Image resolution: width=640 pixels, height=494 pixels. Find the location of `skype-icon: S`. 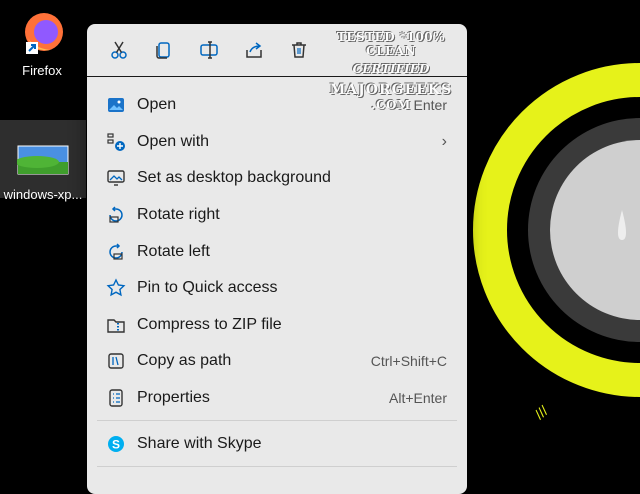

skype-icon: S is located at coordinates (116, 443).